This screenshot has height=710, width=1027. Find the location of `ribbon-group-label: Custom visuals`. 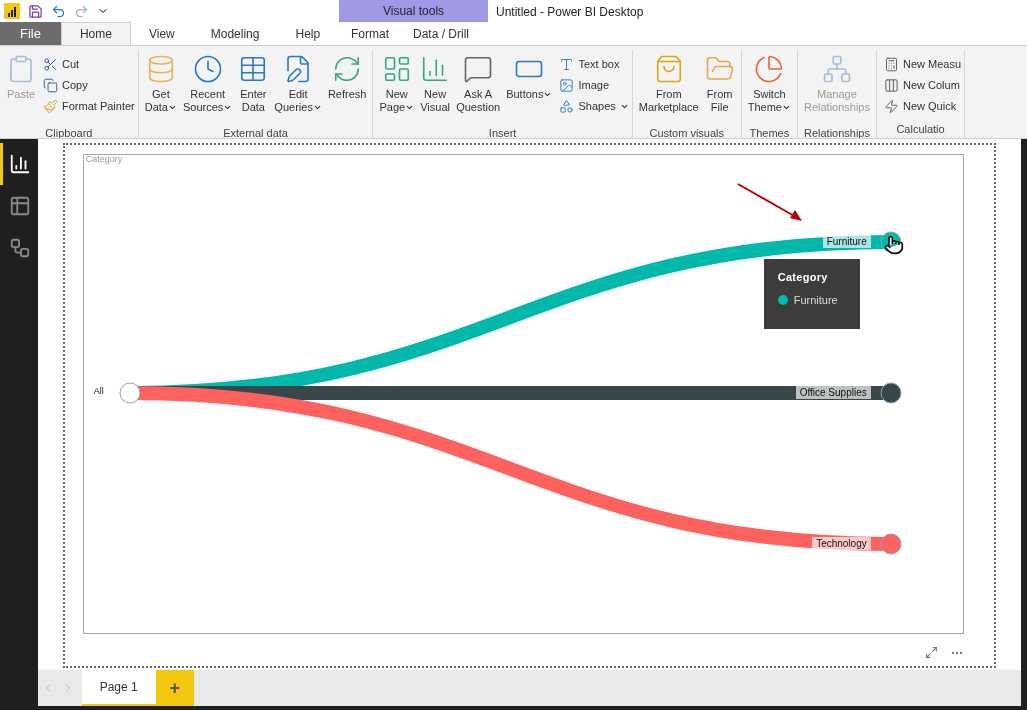

ribbon-group-label: Custom visuals is located at coordinates (687, 132).